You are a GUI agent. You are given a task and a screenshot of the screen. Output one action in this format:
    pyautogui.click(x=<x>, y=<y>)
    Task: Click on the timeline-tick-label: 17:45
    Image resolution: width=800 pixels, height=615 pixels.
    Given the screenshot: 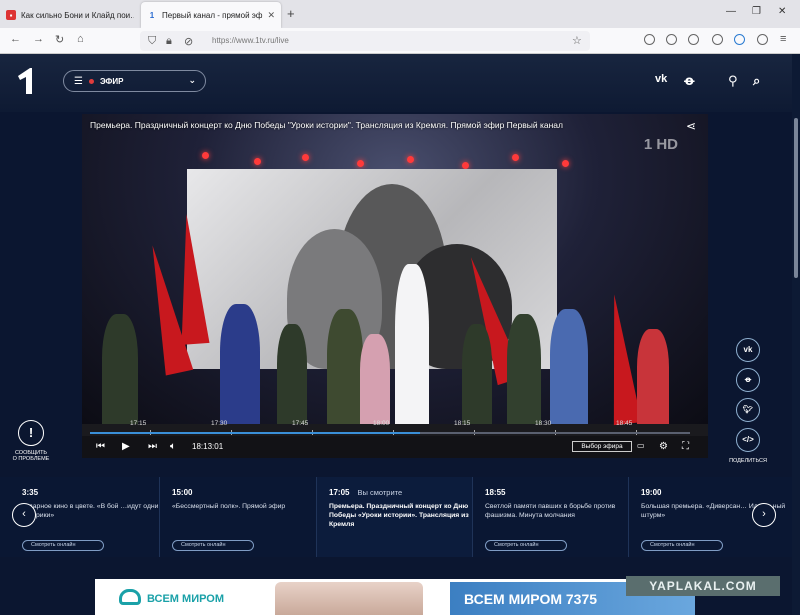 What is the action you would take?
    pyautogui.click(x=300, y=423)
    